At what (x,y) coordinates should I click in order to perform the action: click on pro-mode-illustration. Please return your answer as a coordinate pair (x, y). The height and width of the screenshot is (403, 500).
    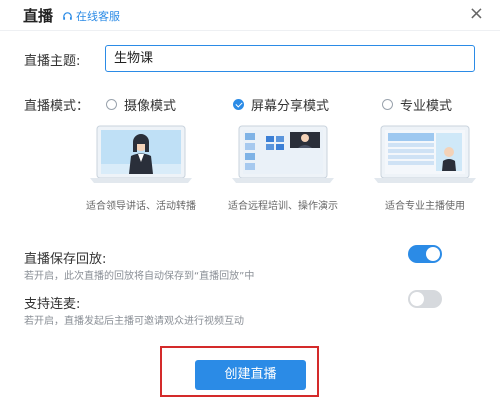
    Looking at the image, I should click on (425, 155).